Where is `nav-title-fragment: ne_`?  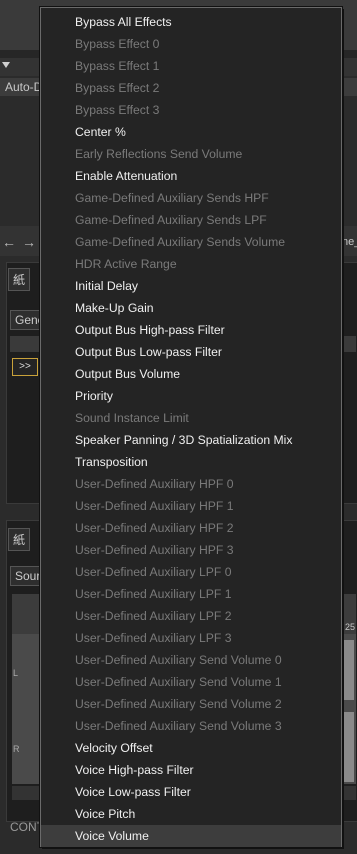 nav-title-fragment: ne_ is located at coordinates (349, 242).